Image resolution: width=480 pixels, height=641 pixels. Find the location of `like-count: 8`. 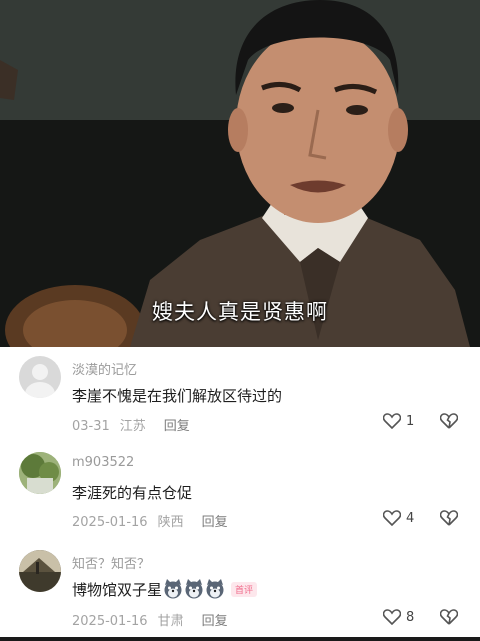

like-count: 8 is located at coordinates (410, 617).